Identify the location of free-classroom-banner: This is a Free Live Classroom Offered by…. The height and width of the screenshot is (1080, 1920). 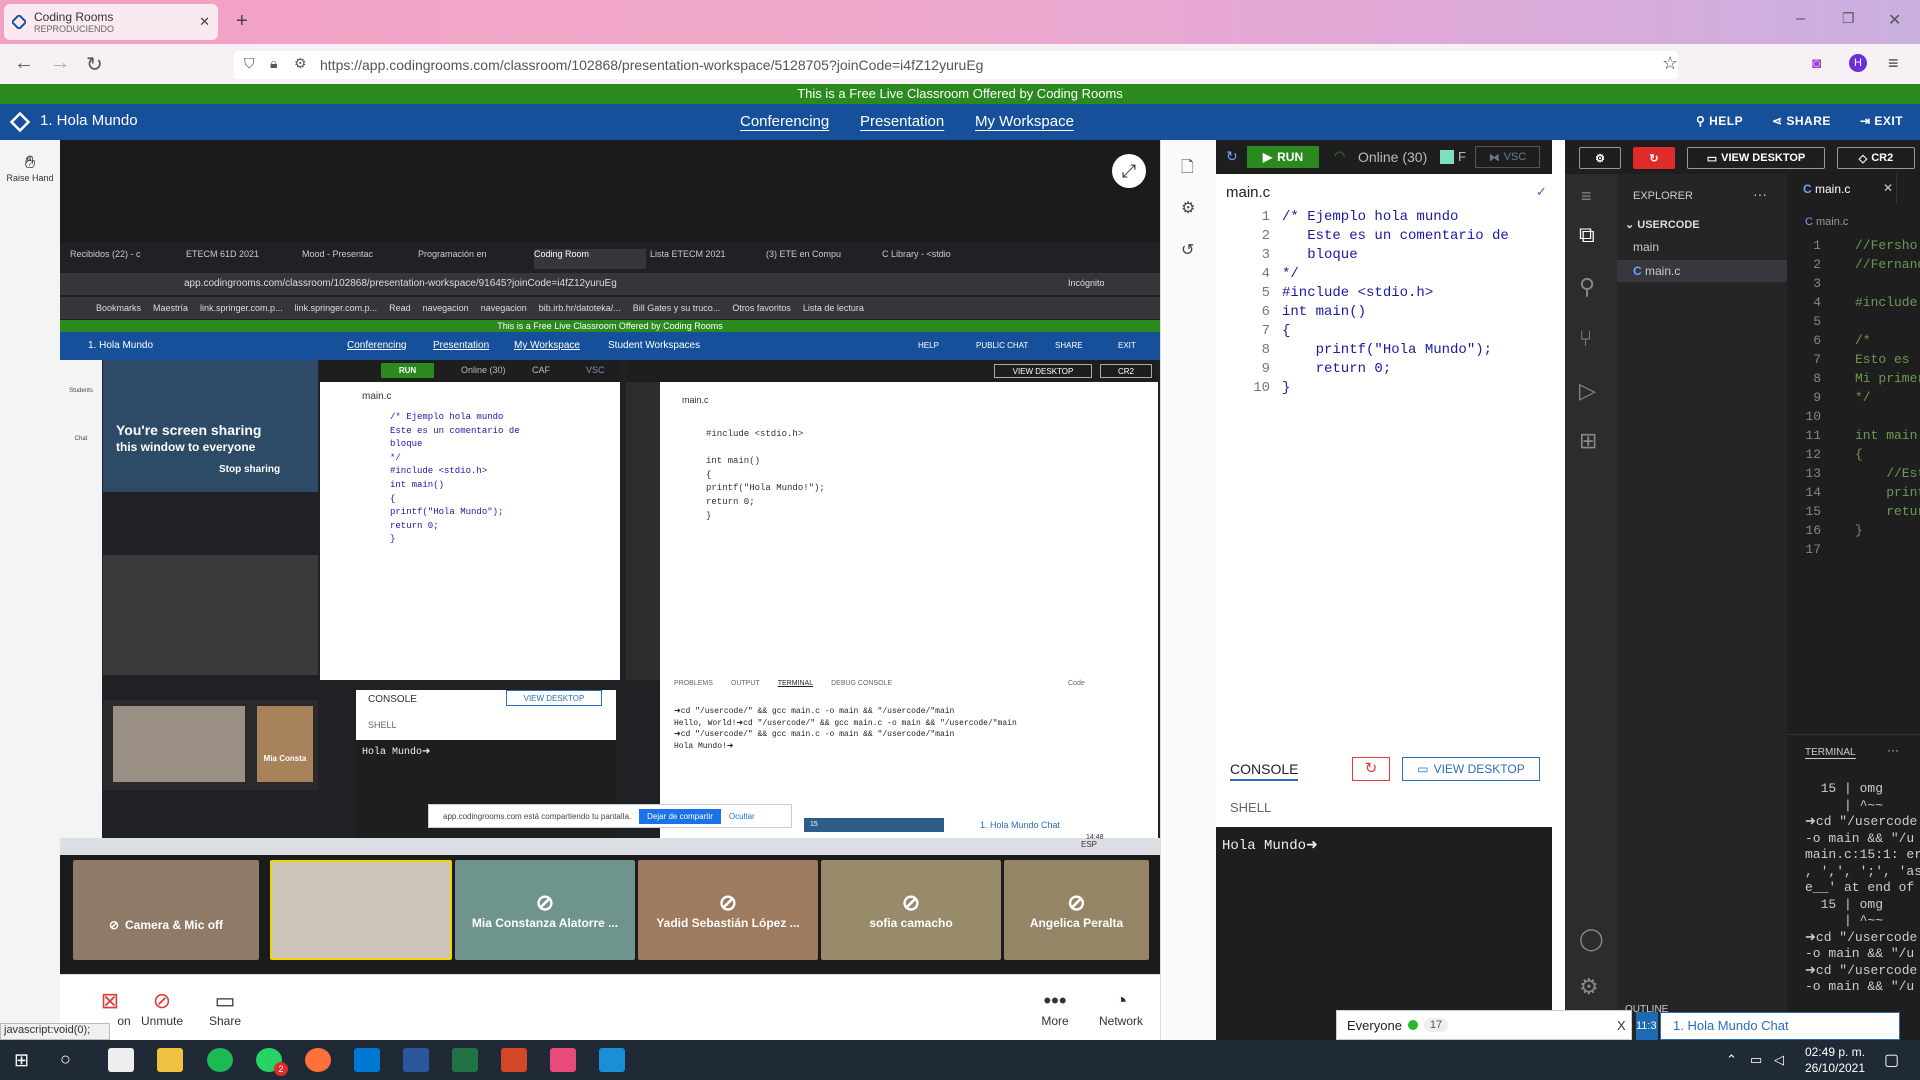
(960, 94).